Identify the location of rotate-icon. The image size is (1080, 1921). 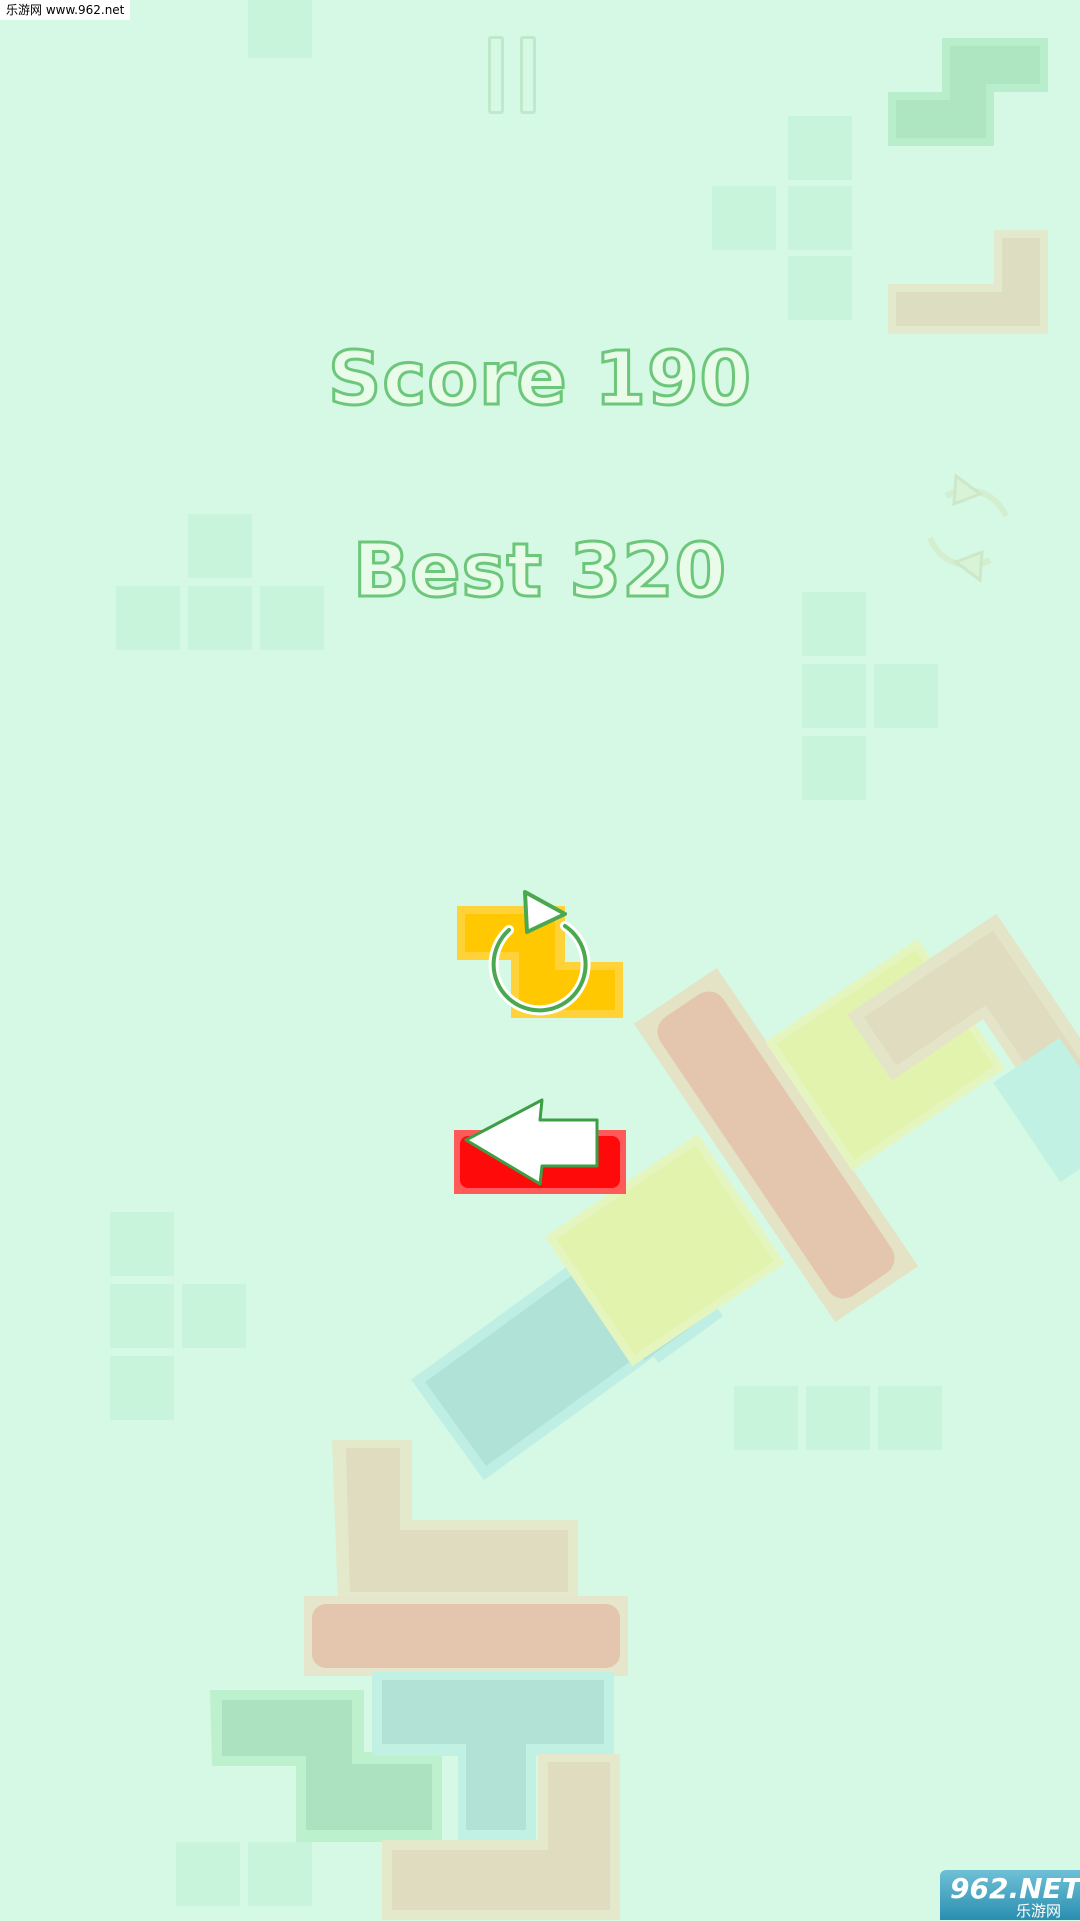
(968, 528).